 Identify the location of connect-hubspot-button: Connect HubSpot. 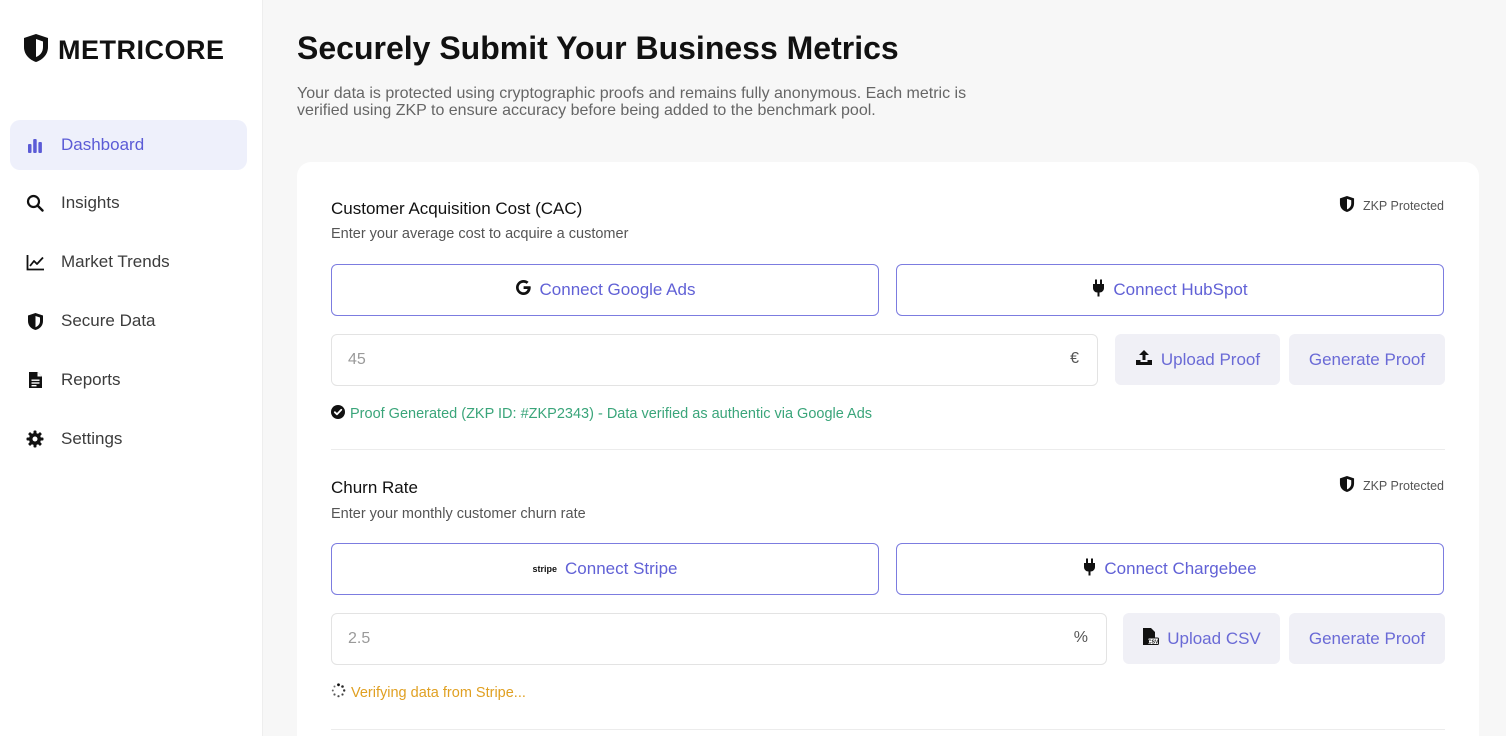
(1170, 290).